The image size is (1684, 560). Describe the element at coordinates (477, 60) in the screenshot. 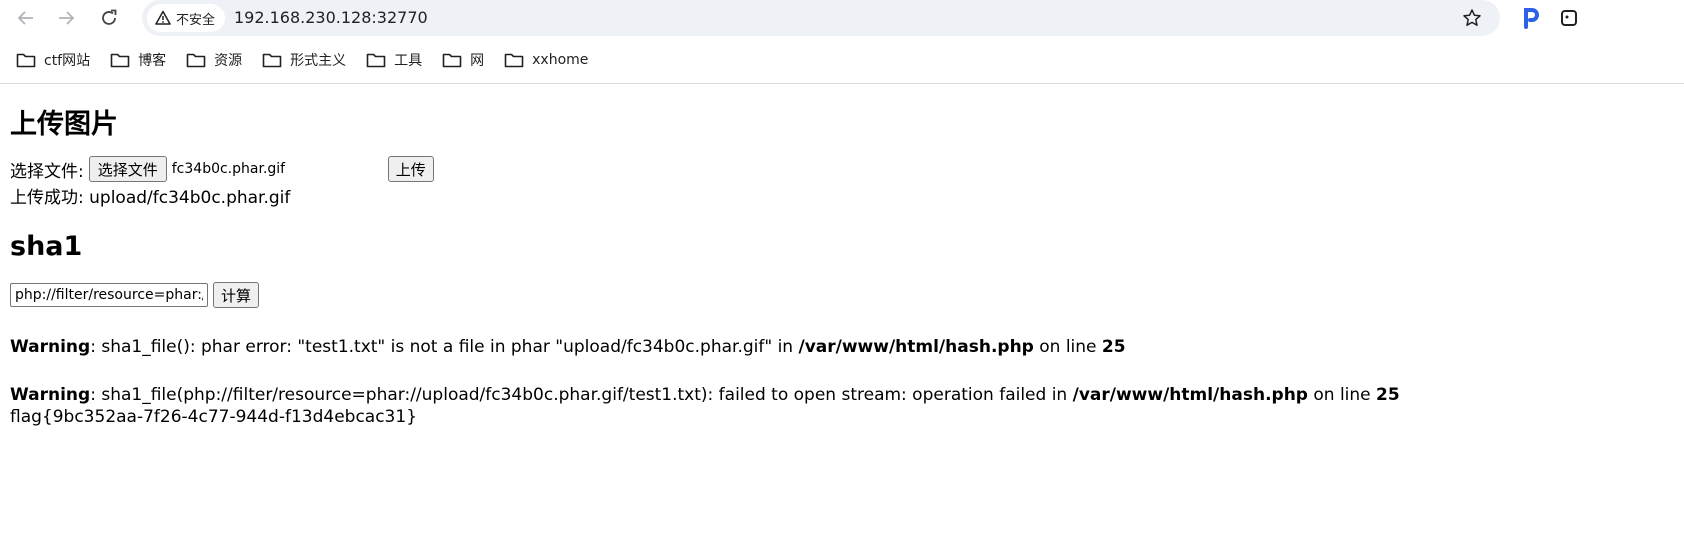

I see `bookmark-label: 网` at that location.